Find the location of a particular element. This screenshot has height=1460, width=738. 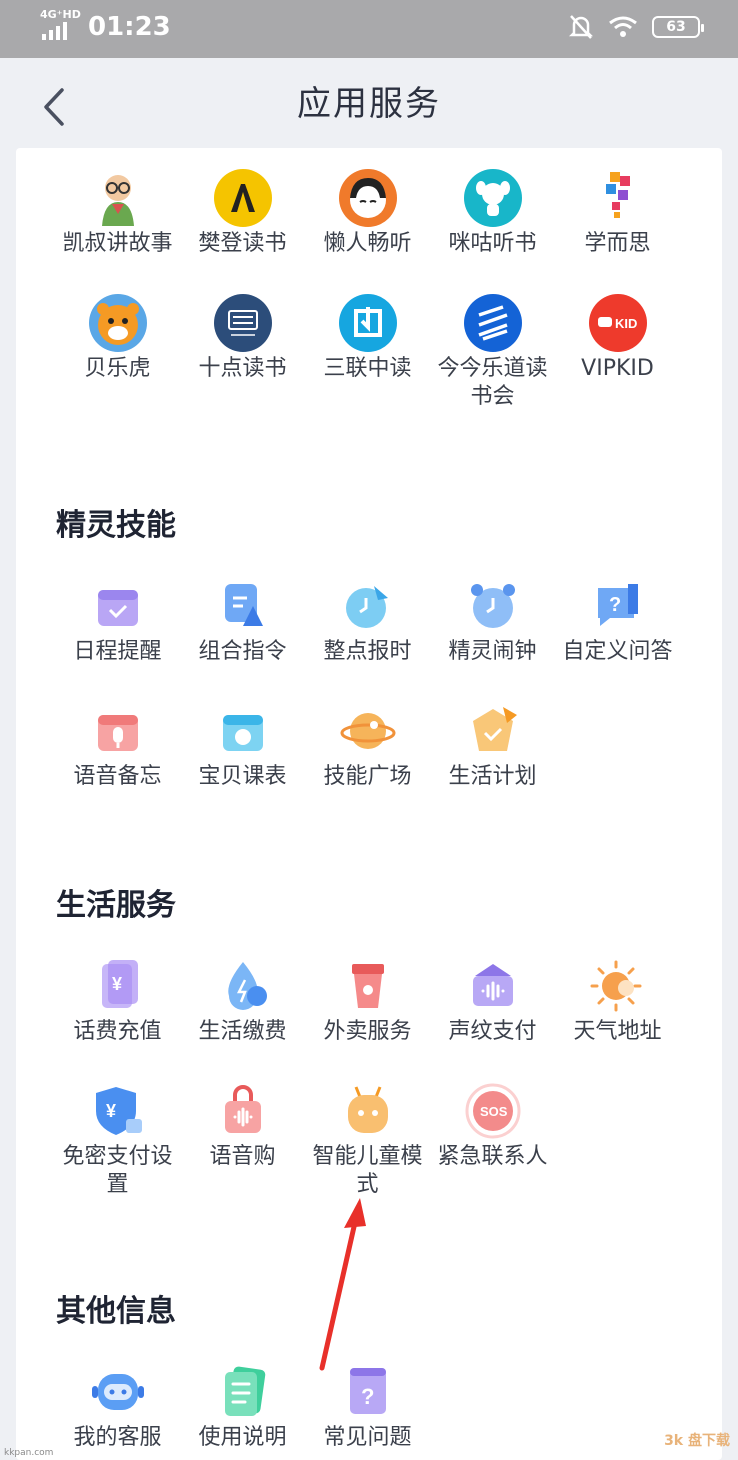

life-label: 外卖服务 is located at coordinates (367, 1031).